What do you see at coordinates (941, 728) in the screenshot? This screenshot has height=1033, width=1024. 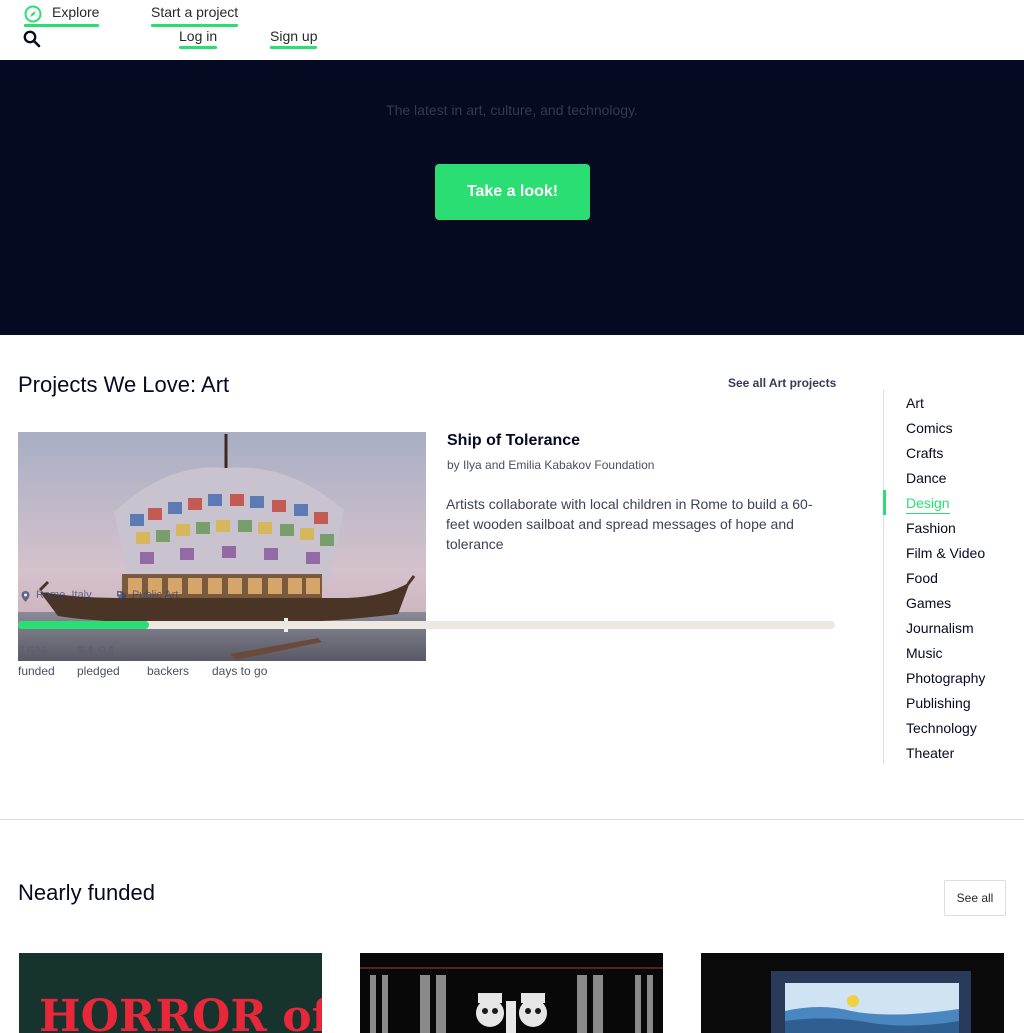 I see `category-technology: Technology` at bounding box center [941, 728].